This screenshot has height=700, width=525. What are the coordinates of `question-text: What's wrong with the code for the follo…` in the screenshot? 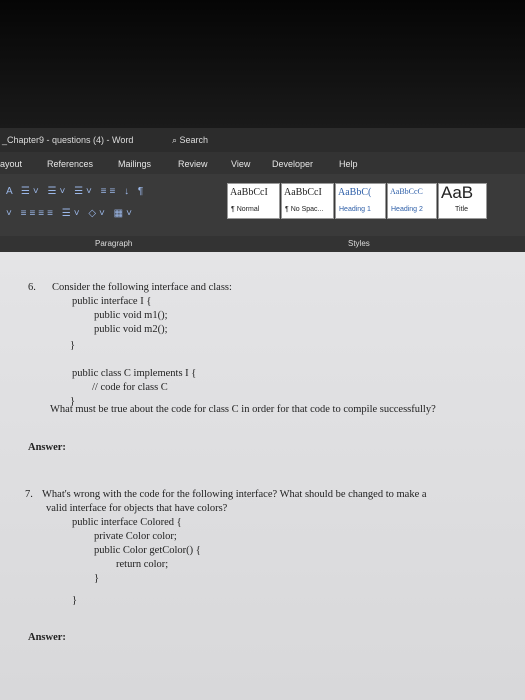 It's located at (234, 494).